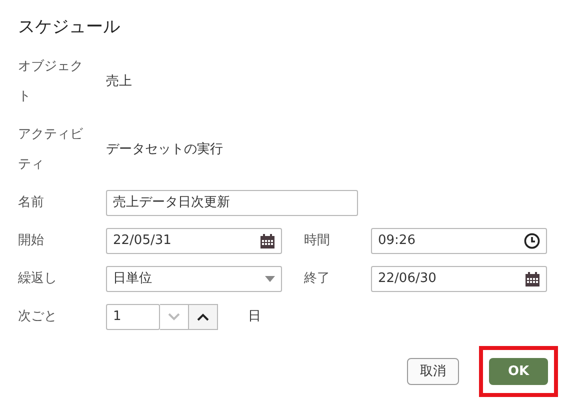 This screenshot has width=565, height=406. I want to click on time-field: 09:26, so click(459, 241).